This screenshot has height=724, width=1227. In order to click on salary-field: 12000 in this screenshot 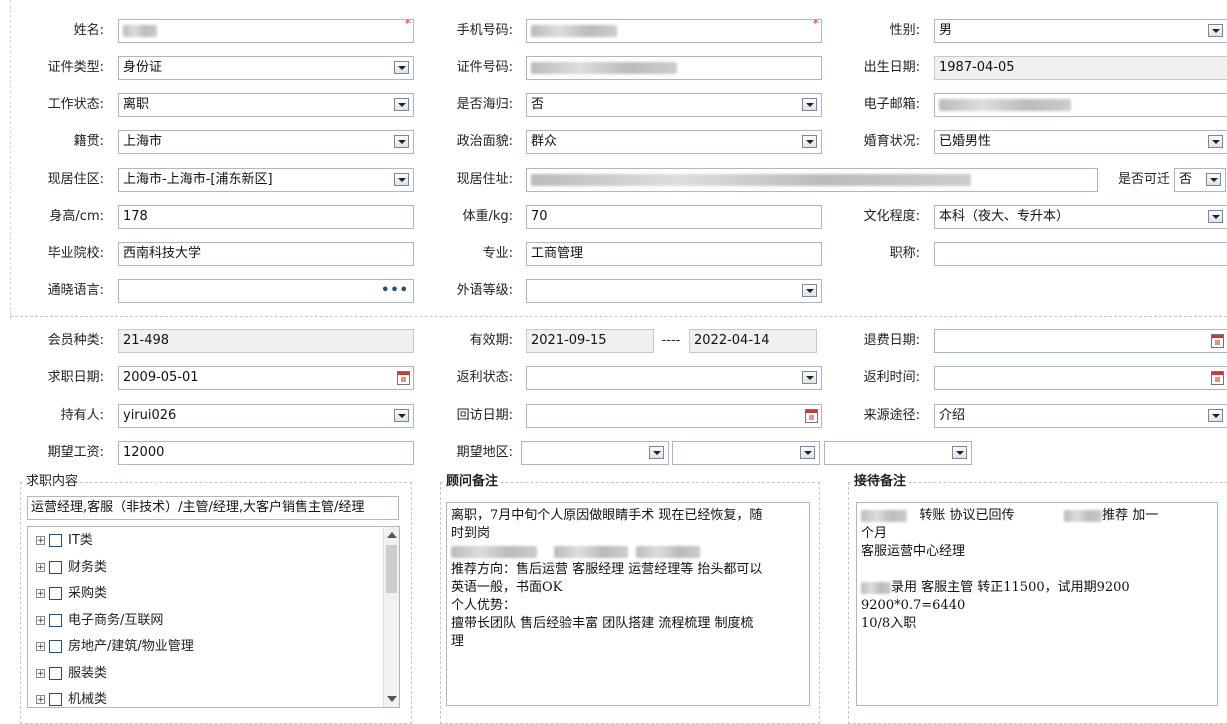, I will do `click(266, 453)`.